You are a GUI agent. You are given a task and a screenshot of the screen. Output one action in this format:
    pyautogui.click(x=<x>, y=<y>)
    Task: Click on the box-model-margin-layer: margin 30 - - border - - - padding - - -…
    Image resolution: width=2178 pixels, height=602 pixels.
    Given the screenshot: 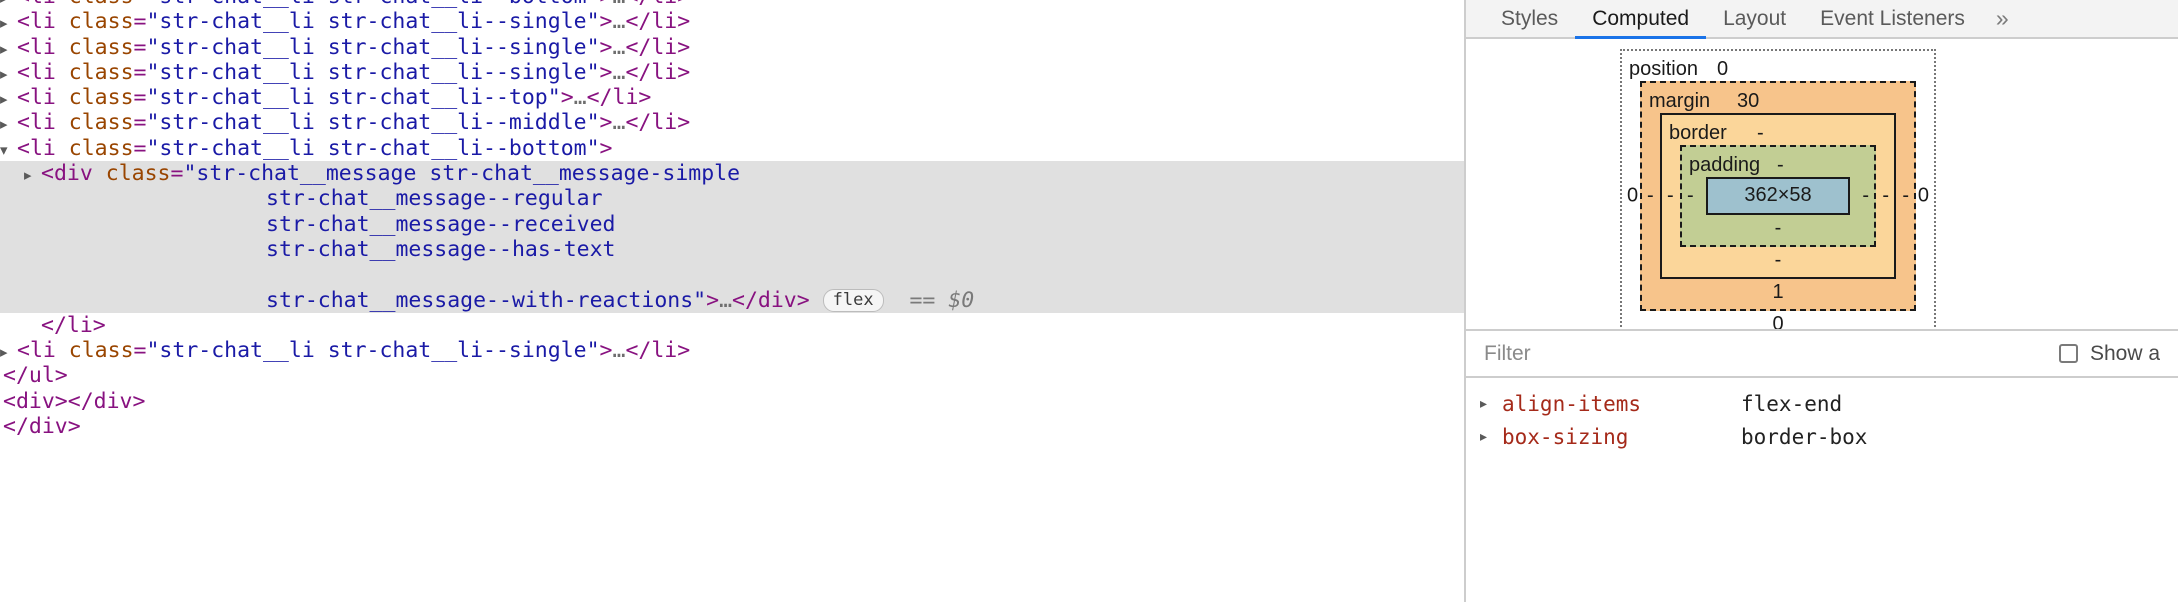 What is the action you would take?
    pyautogui.click(x=1778, y=196)
    